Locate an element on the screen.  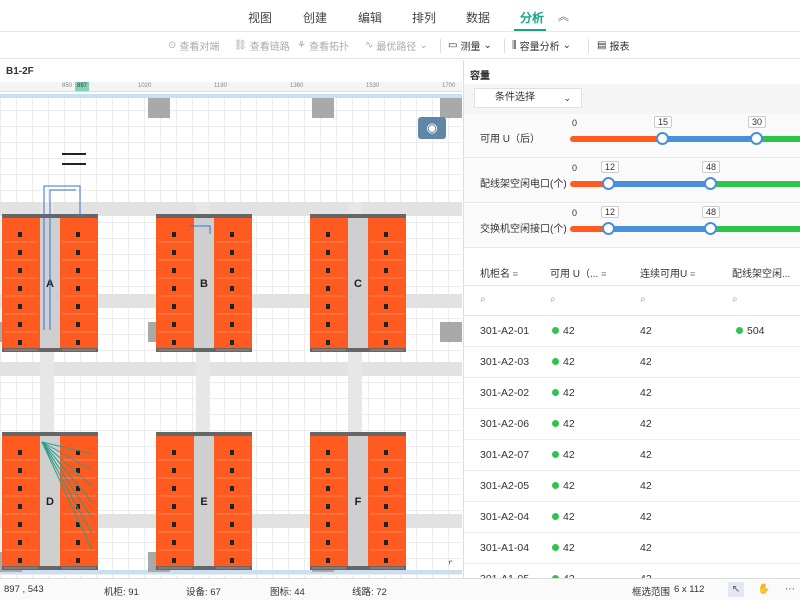
table-row: 301-A2-04 42 42 is located at coordinates (632, 517).